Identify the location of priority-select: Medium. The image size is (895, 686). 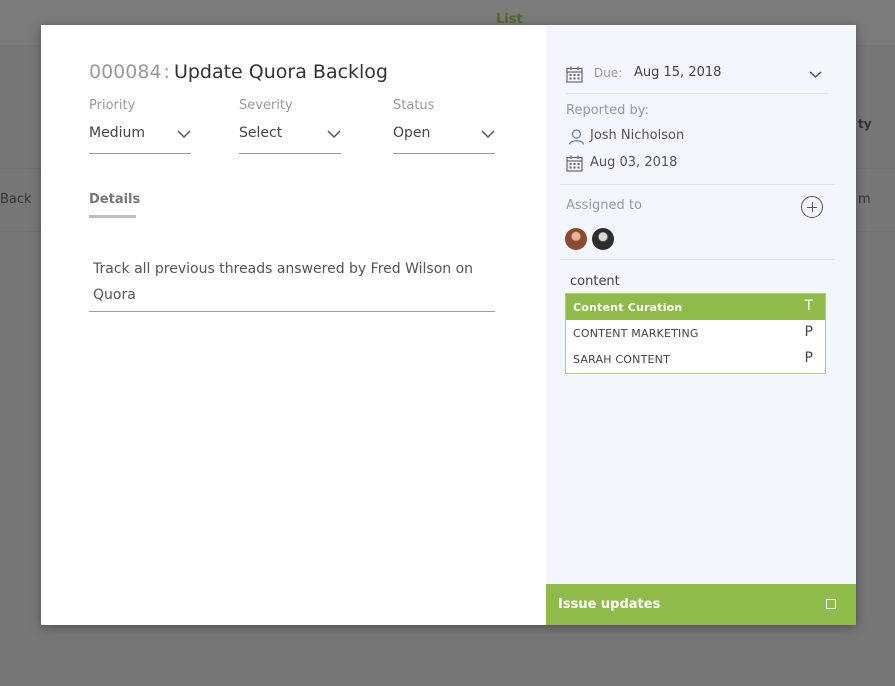
(140, 138).